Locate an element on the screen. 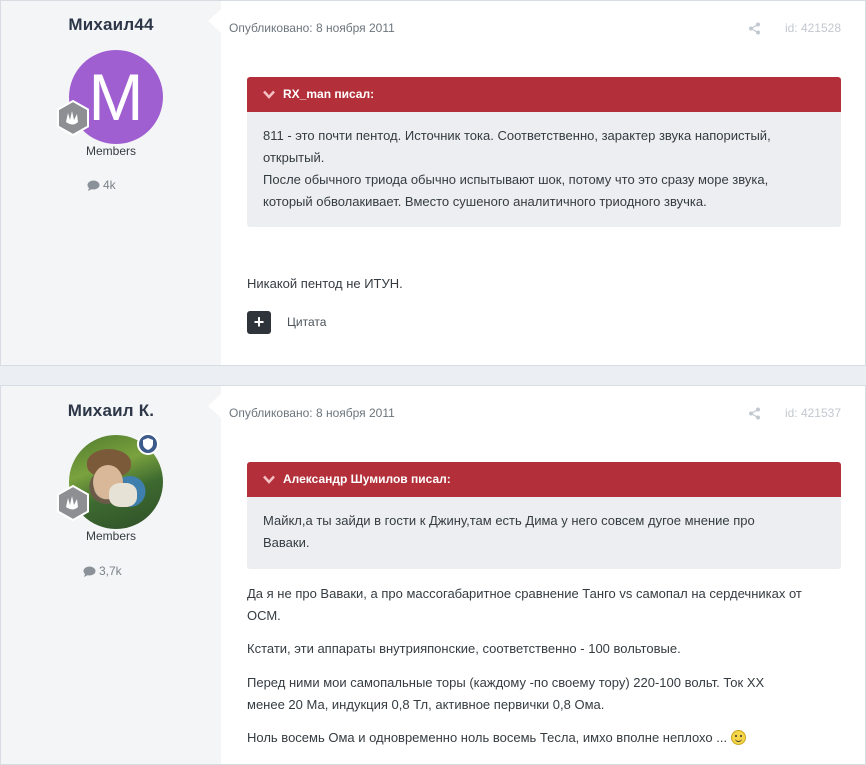 The height and width of the screenshot is (765, 866). avatar is located at coordinates (110, 481).